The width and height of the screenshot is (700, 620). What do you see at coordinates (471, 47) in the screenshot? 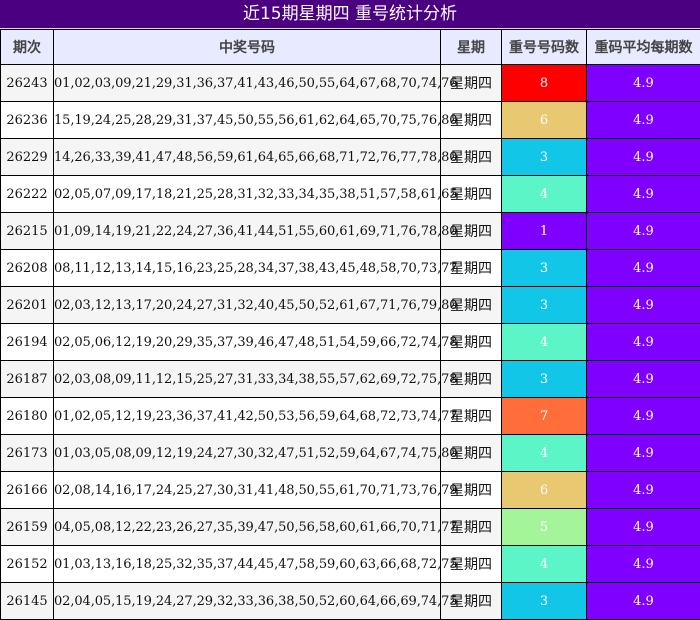
I see `header-day: 星期` at bounding box center [471, 47].